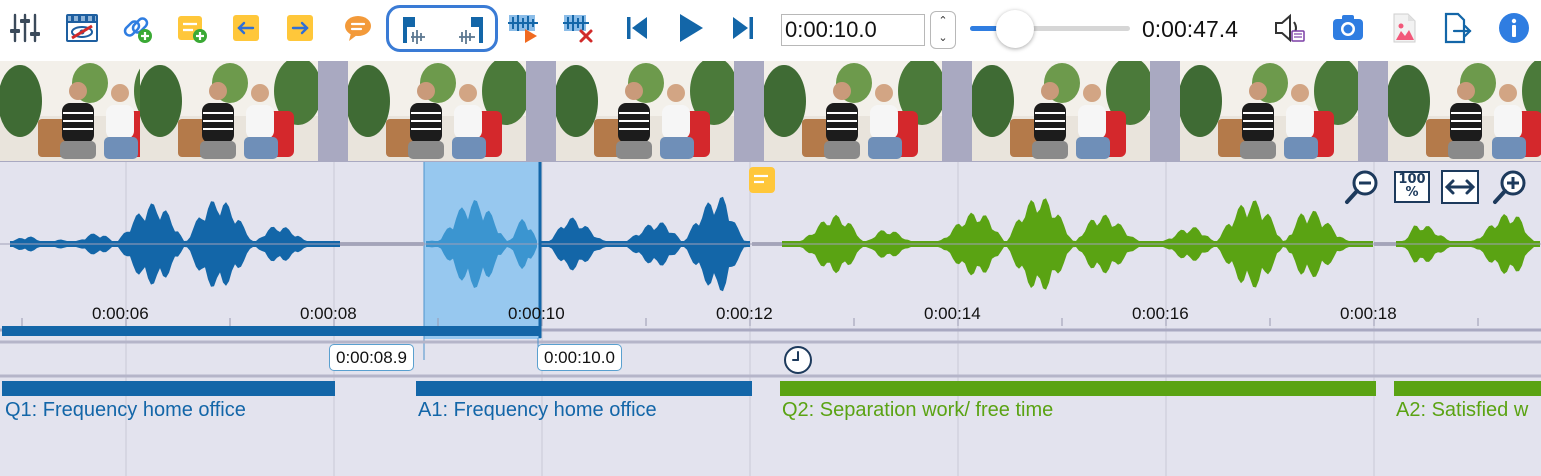 Image resolution: width=1541 pixels, height=476 pixels. What do you see at coordinates (584, 388) in the screenshot?
I see `segment-bar-a1` at bounding box center [584, 388].